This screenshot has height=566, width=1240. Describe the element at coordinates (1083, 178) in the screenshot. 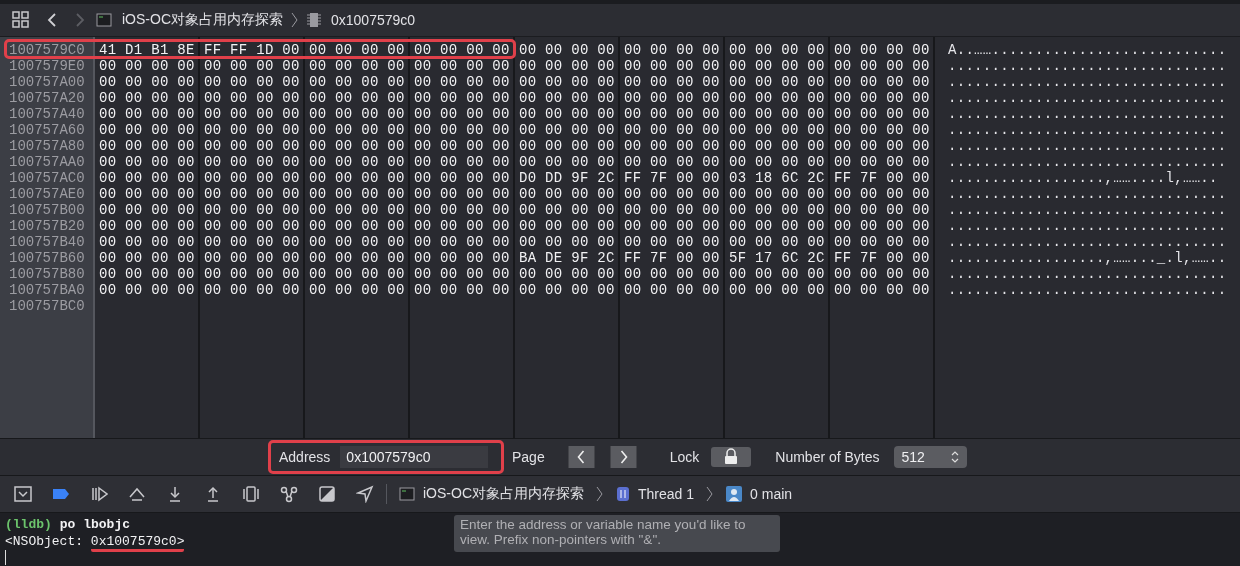

I see `ascii-text: ..................,……....l,……..` at that location.